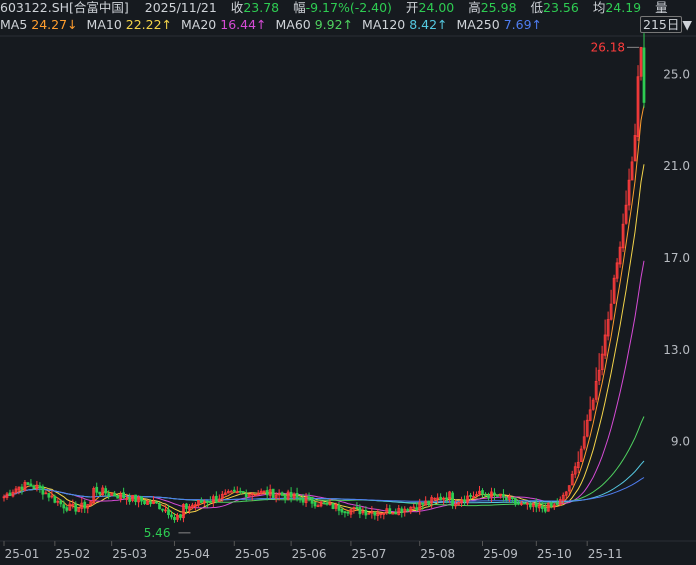  What do you see at coordinates (437, 554) in the screenshot?
I see `x-tick-label: 25-08` at bounding box center [437, 554].